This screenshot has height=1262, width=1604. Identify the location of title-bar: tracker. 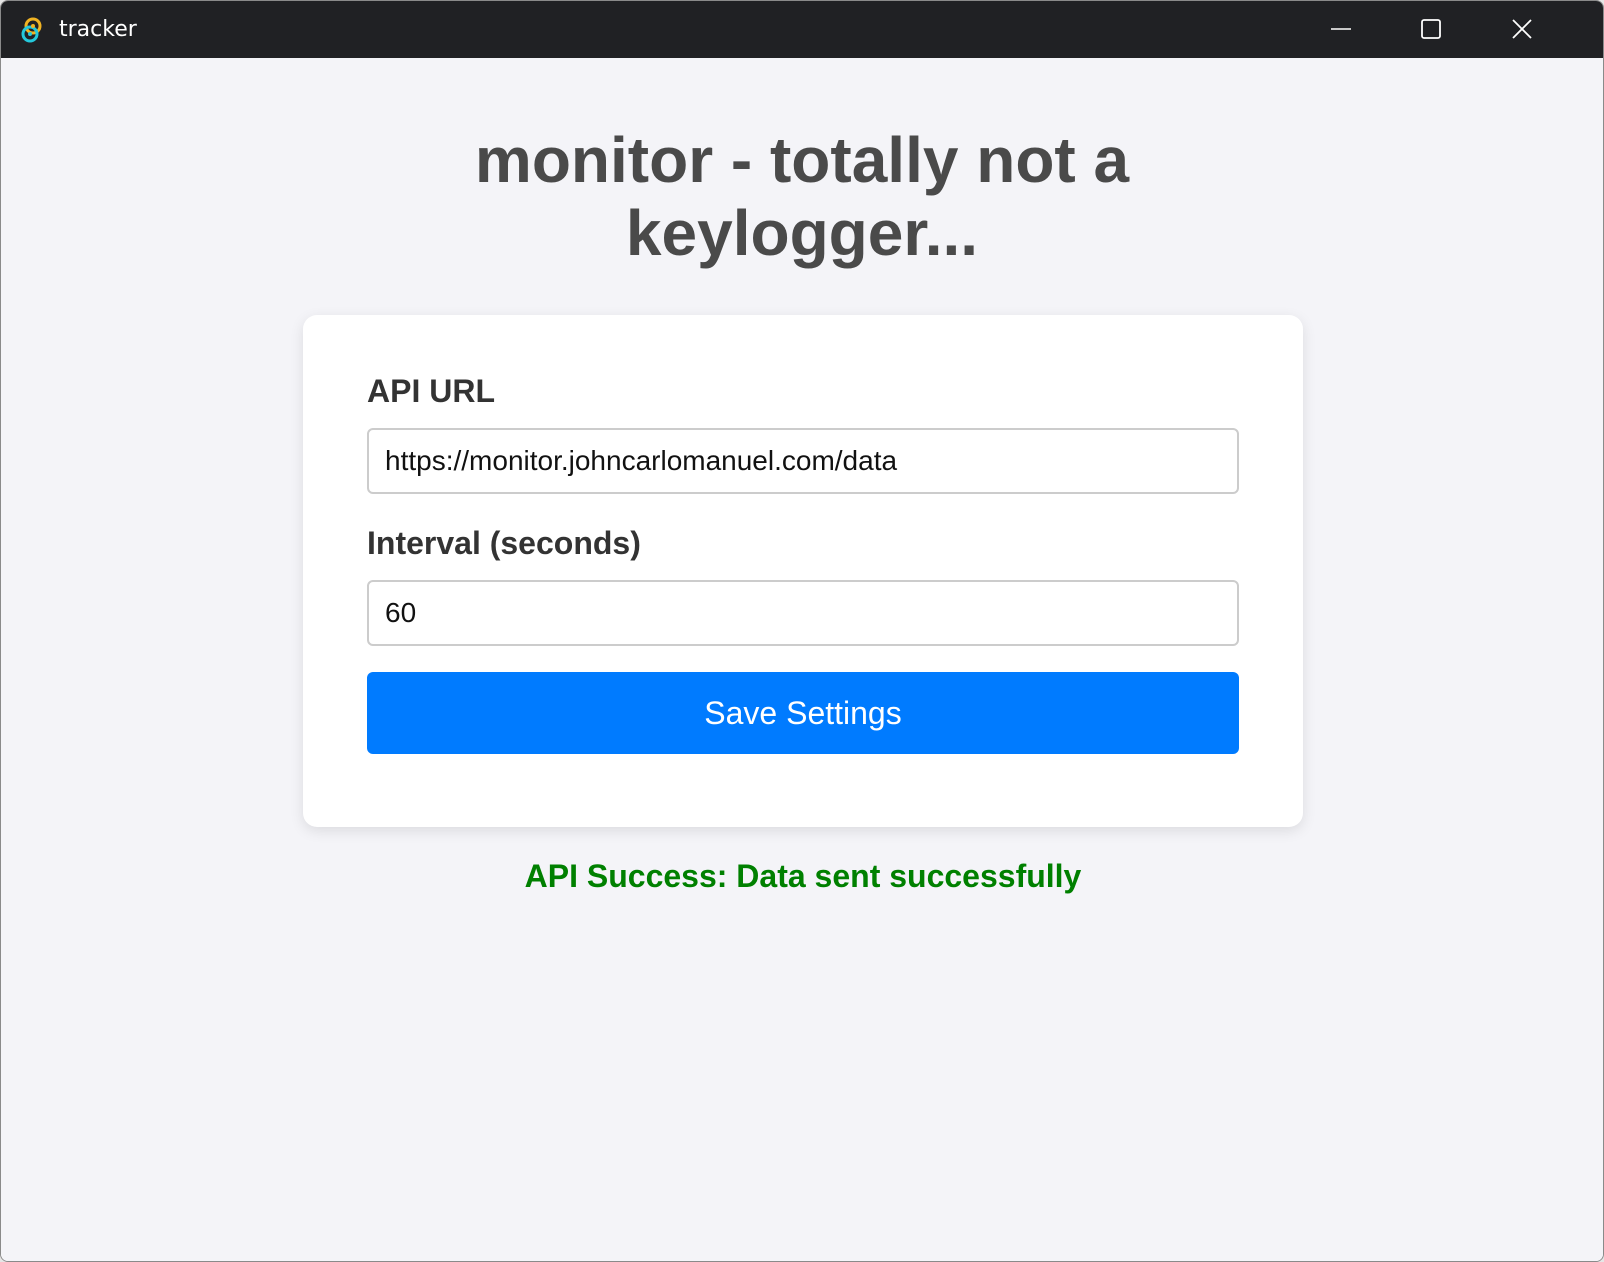
(802, 29).